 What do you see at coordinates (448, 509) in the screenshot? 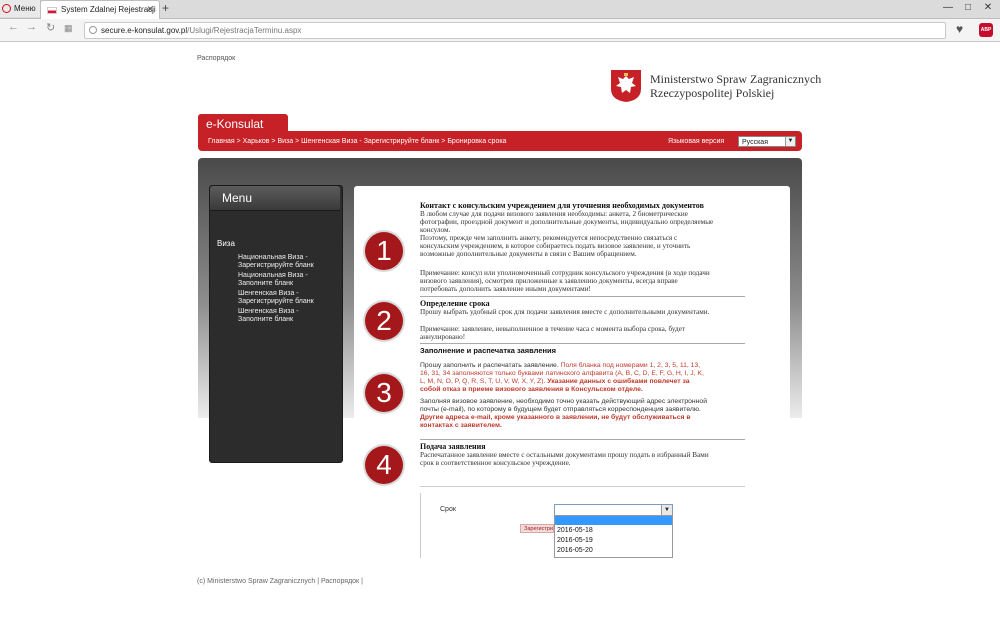
I see `srok-label: Срок` at bounding box center [448, 509].